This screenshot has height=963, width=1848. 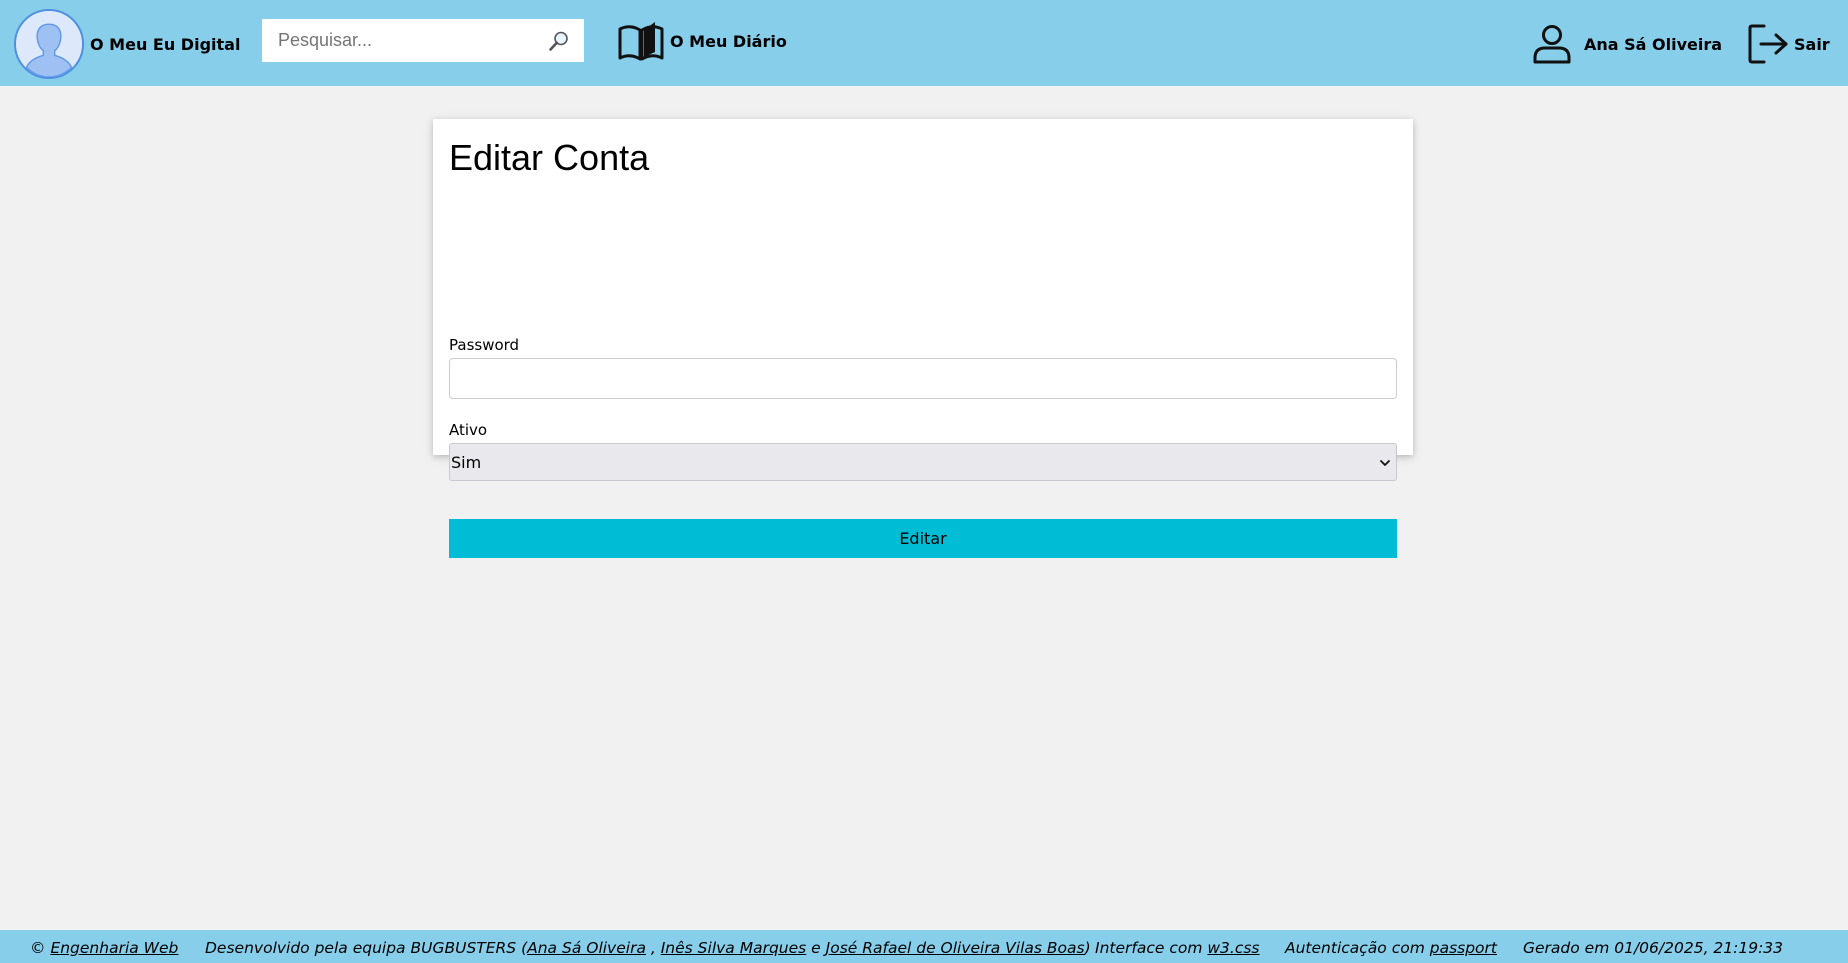 I want to click on copyright-symbol: ©, so click(x=38, y=948).